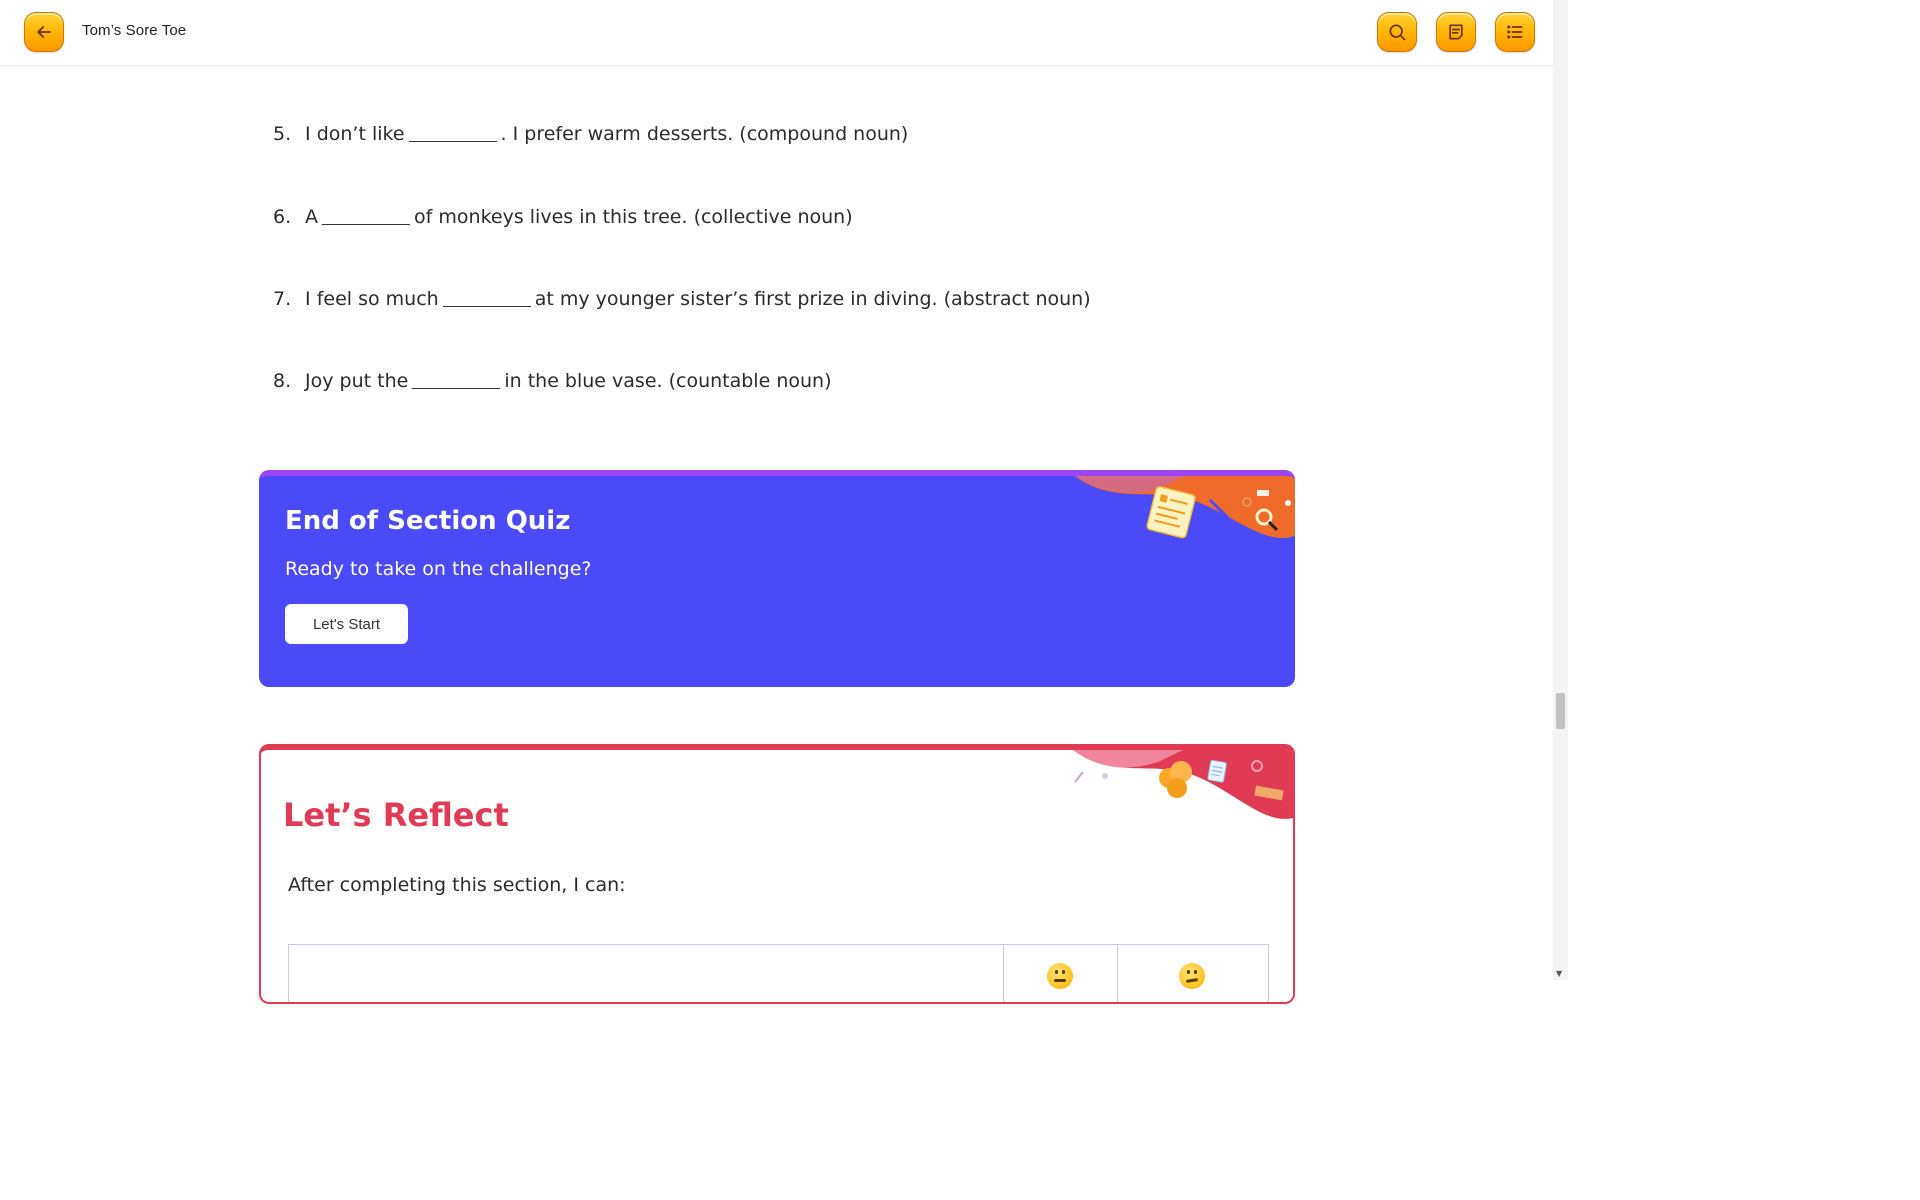 This screenshot has width=1920, height=1200. What do you see at coordinates (457, 885) in the screenshot?
I see `reflect-intro: After completing this section, I can:` at bounding box center [457, 885].